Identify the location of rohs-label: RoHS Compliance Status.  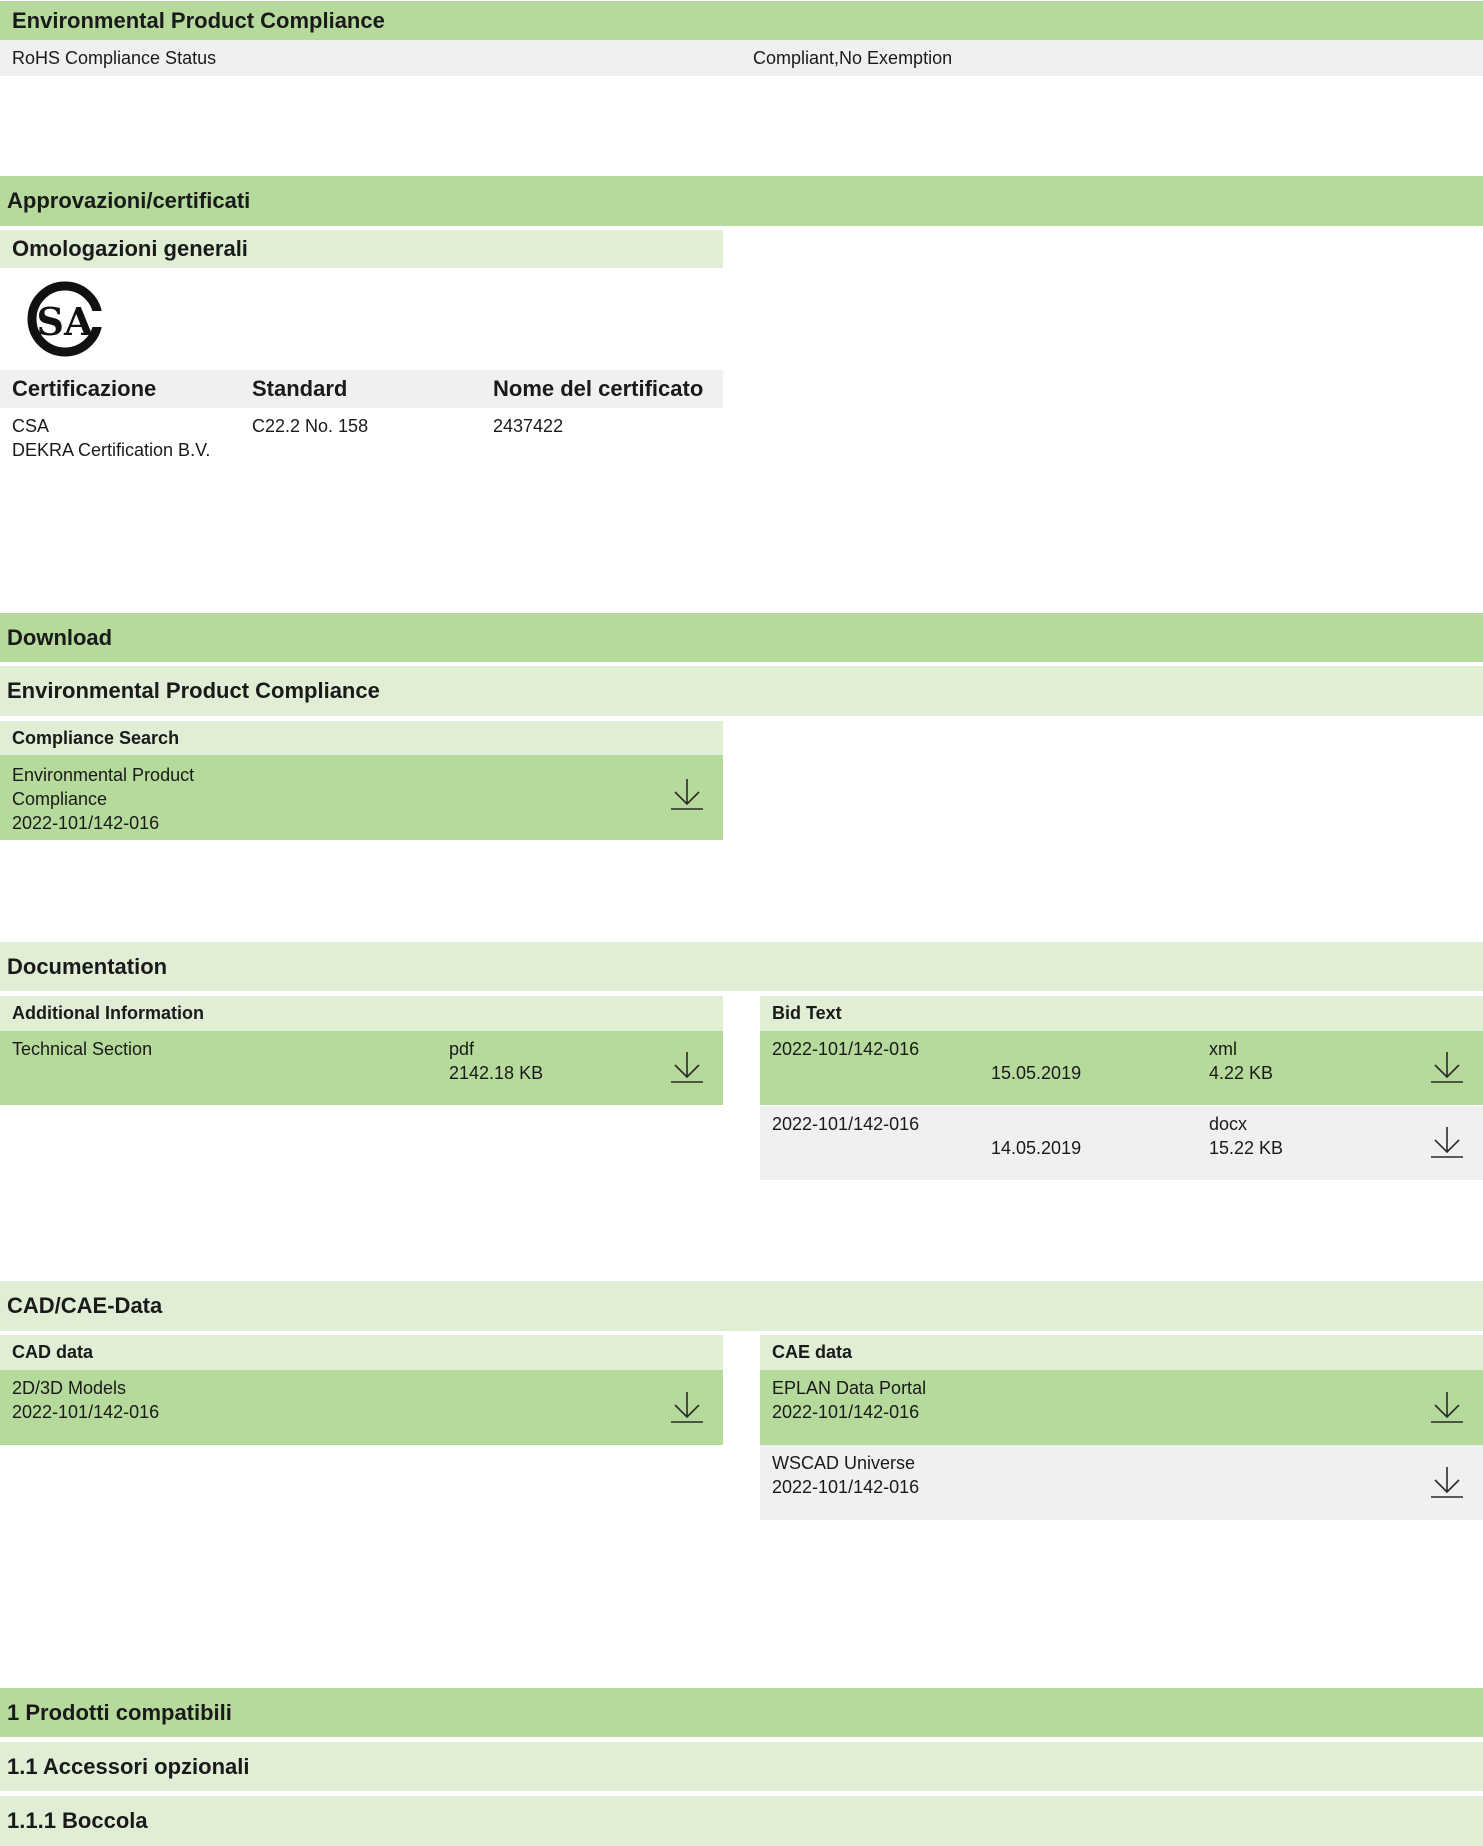
(114, 58).